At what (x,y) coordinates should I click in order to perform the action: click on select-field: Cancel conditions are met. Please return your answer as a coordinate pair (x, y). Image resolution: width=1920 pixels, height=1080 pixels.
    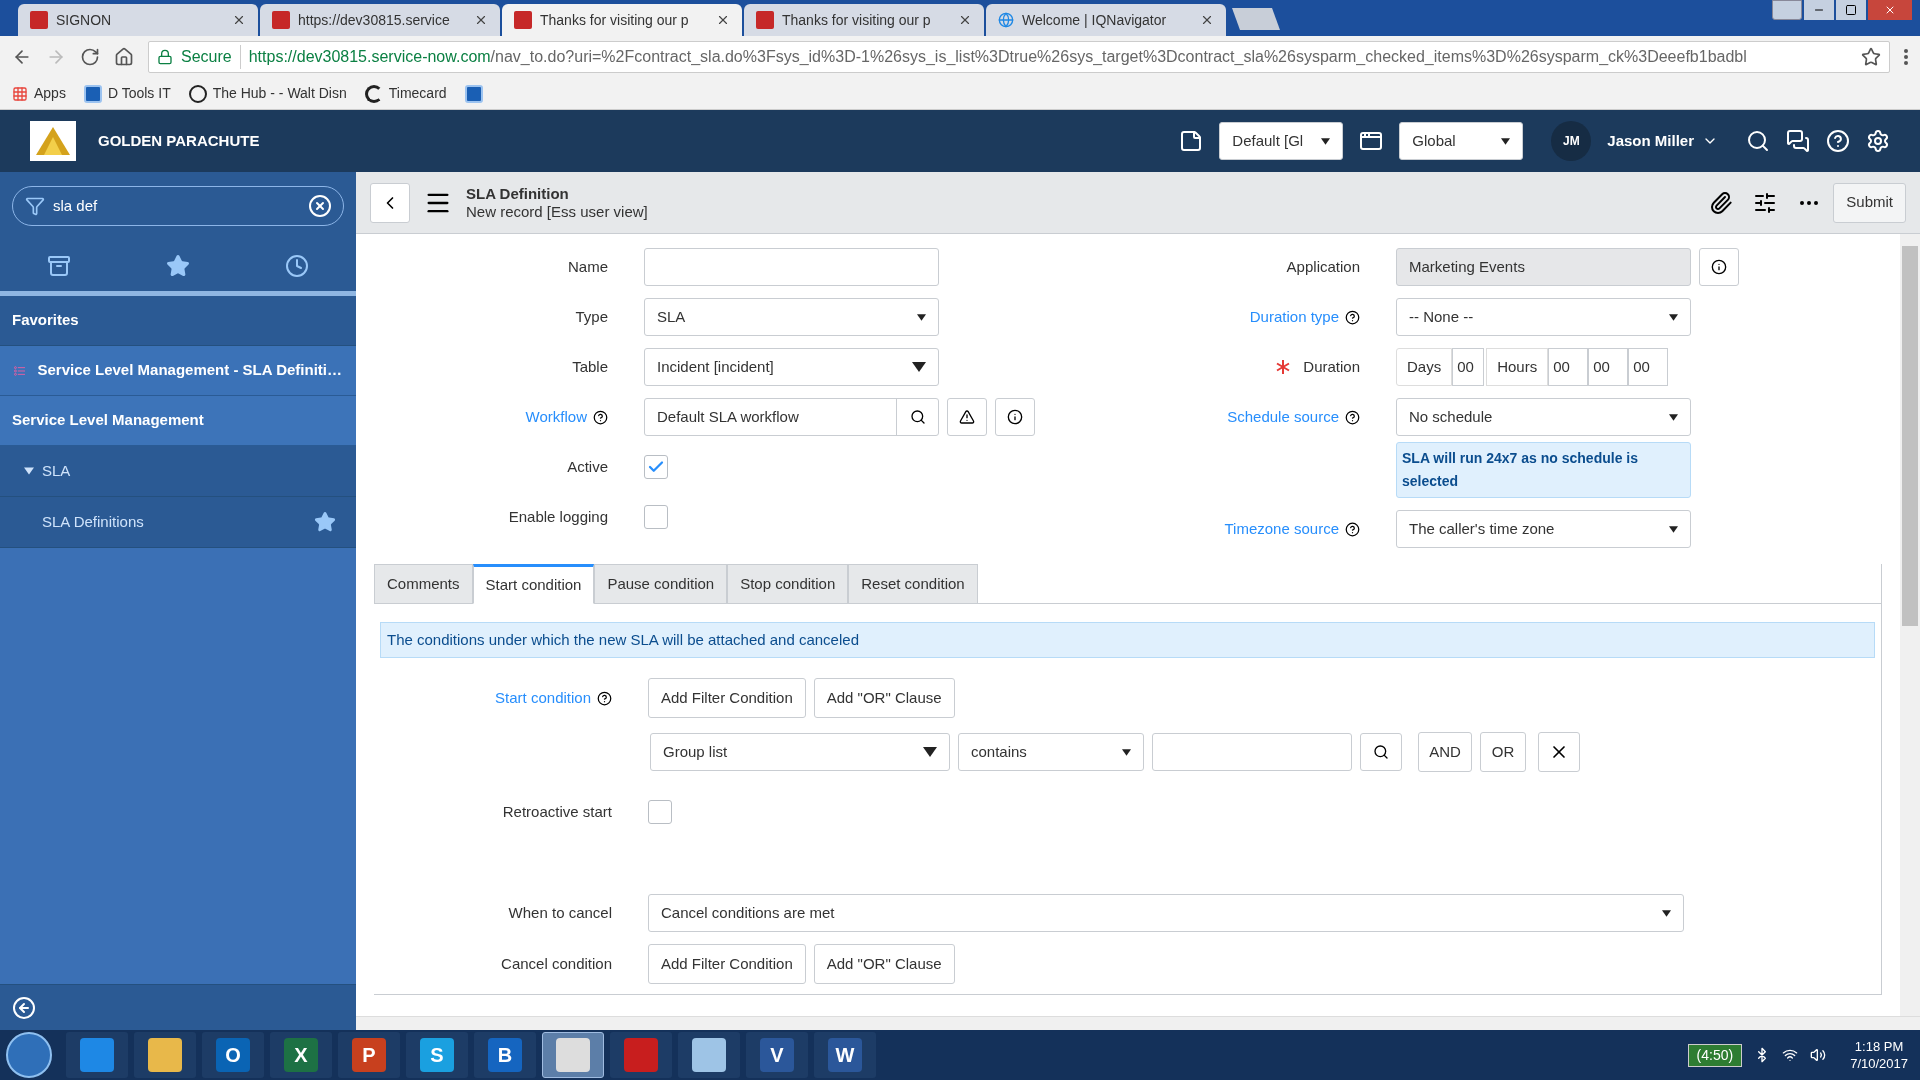
    Looking at the image, I should click on (1166, 913).